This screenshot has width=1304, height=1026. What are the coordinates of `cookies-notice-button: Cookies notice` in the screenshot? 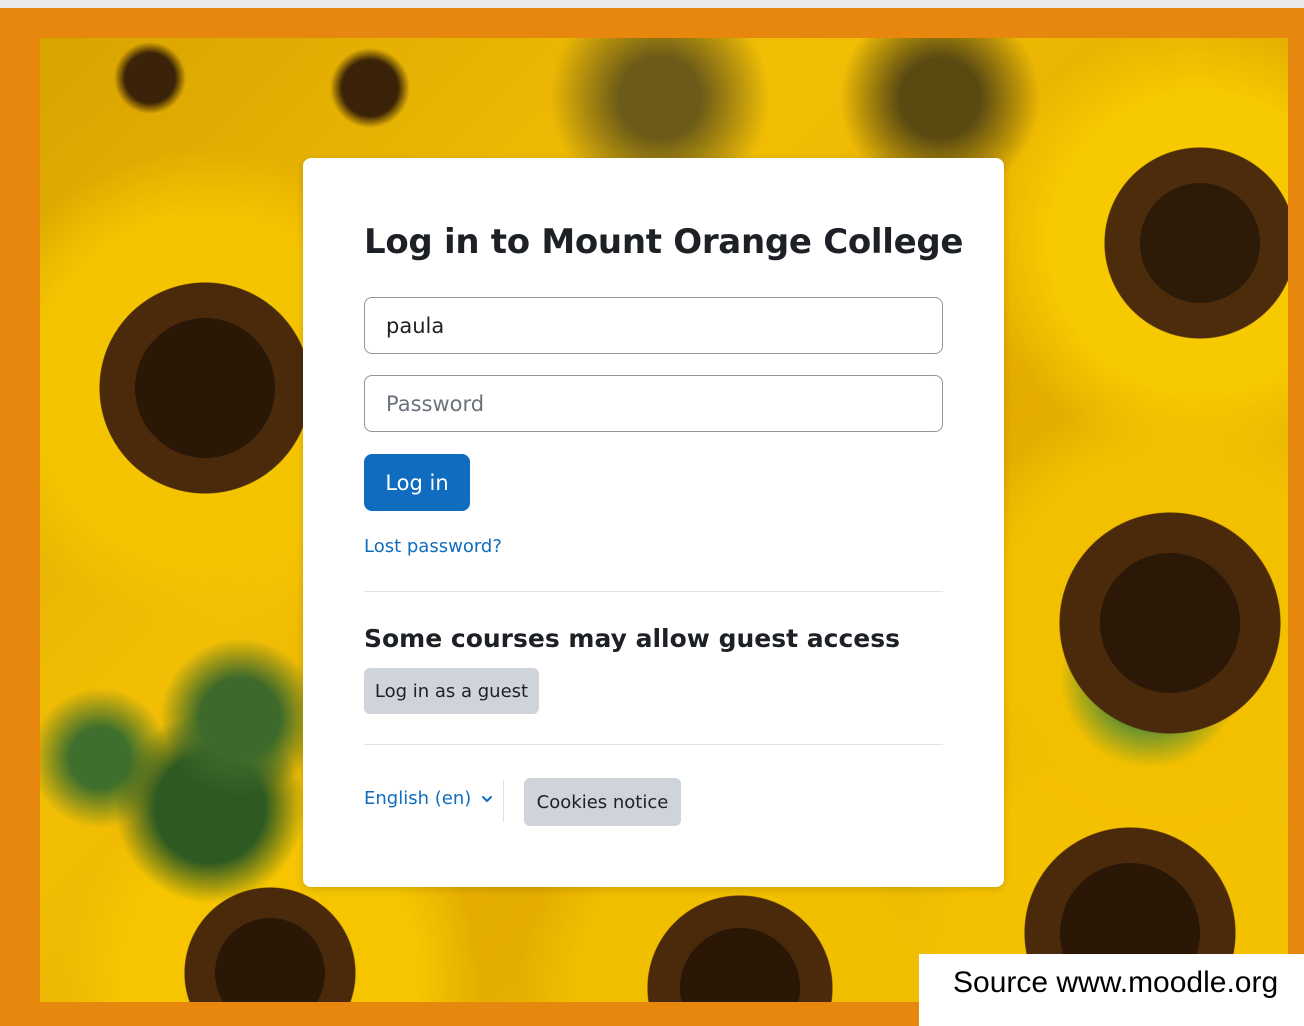 It's located at (602, 802).